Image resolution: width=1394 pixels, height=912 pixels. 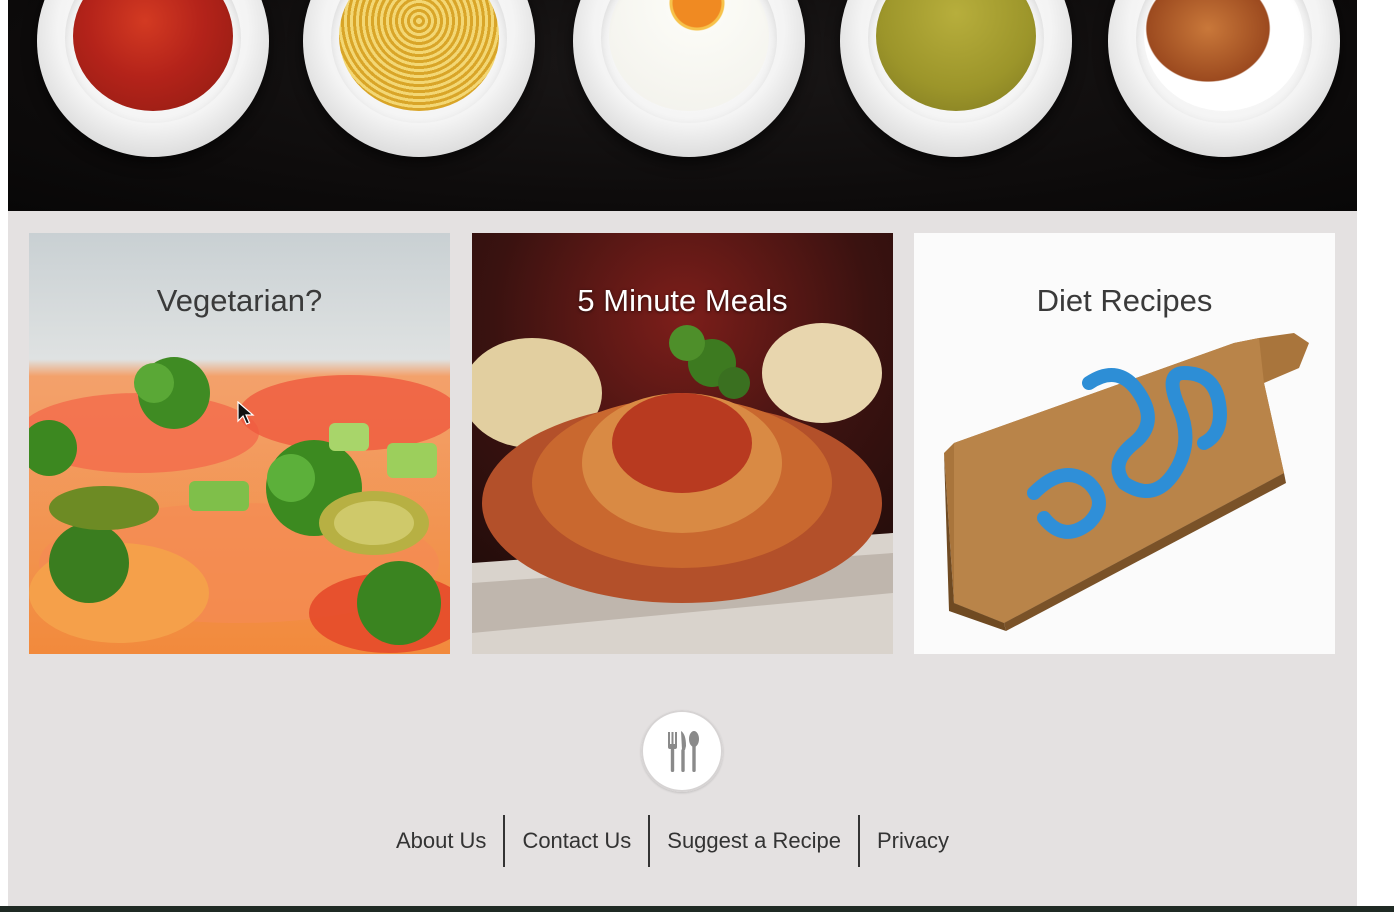 I want to click on category-title: Diet Recipes, so click(x=1124, y=300).